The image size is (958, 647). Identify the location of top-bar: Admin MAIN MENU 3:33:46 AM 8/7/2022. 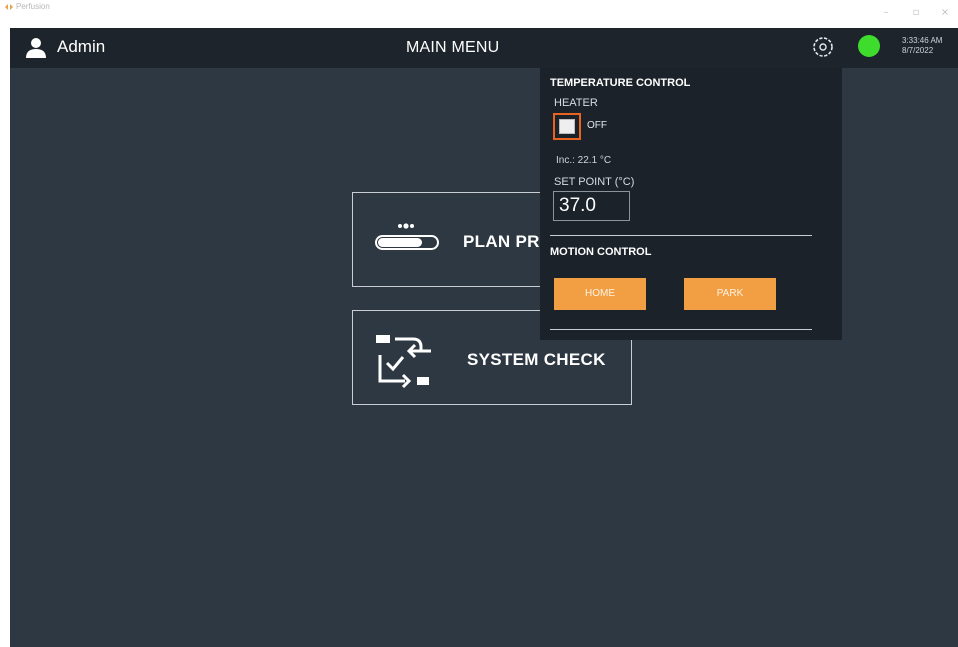
(484, 48).